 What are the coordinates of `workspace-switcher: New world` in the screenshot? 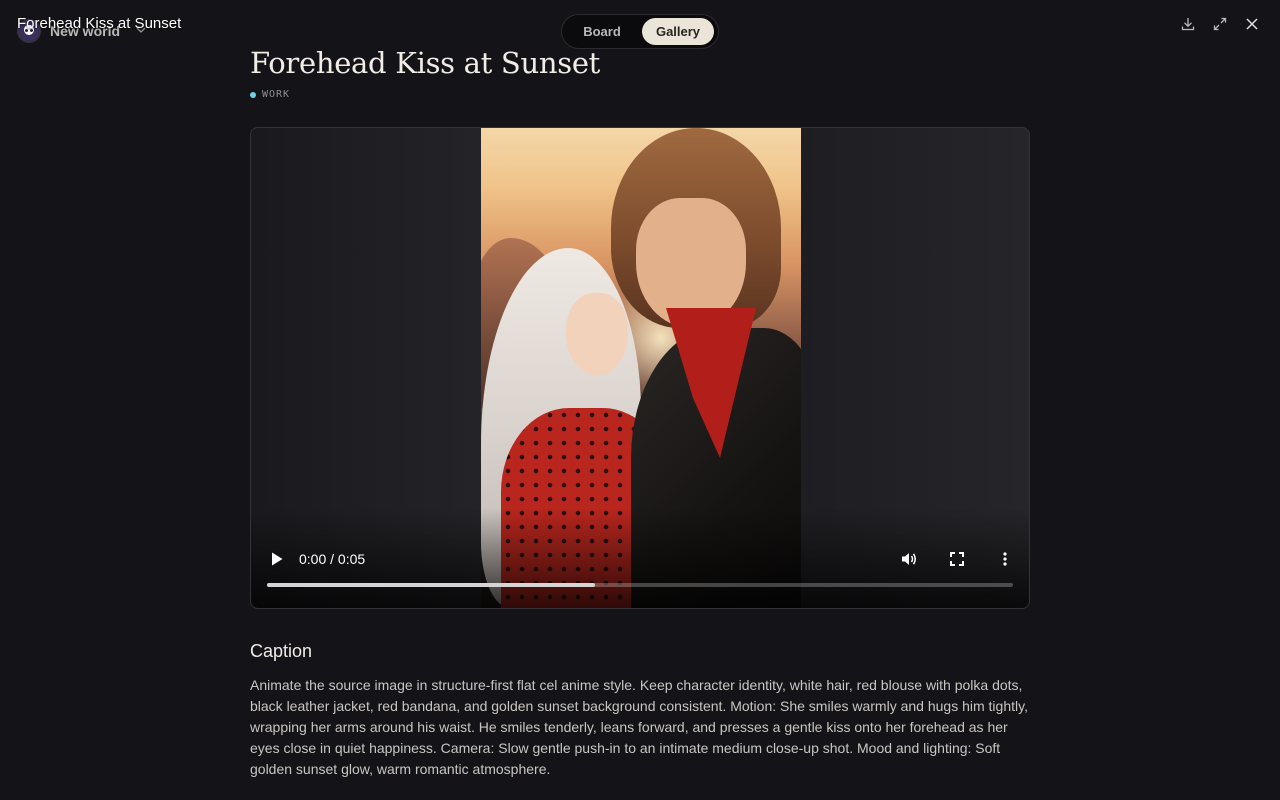 It's located at (82, 31).